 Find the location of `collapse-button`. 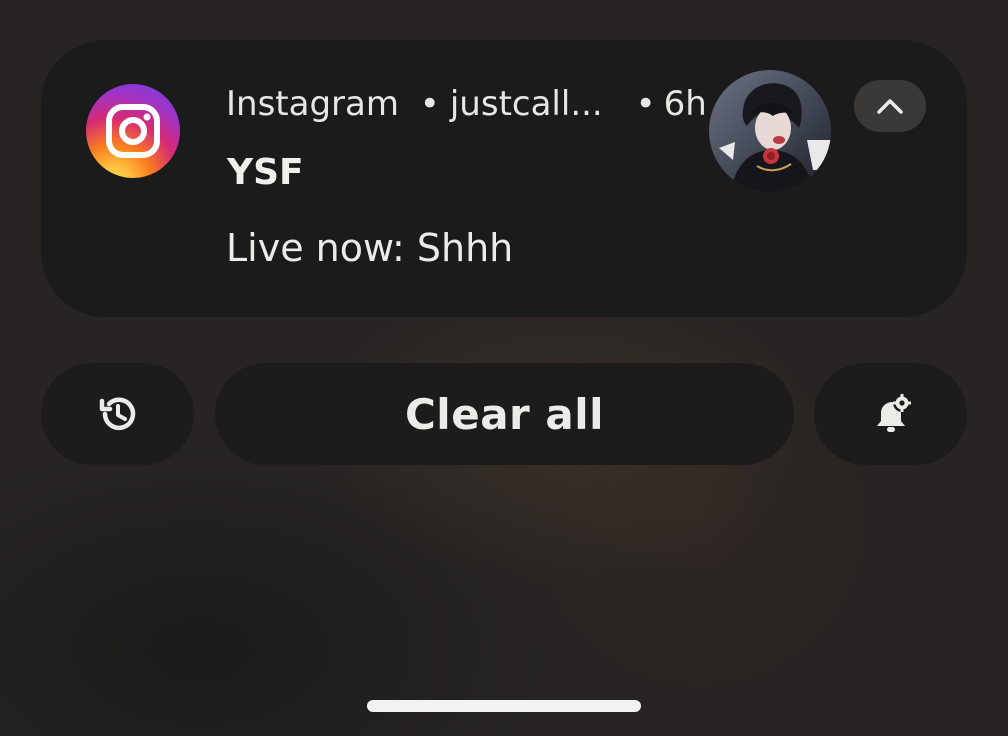

collapse-button is located at coordinates (890, 106).